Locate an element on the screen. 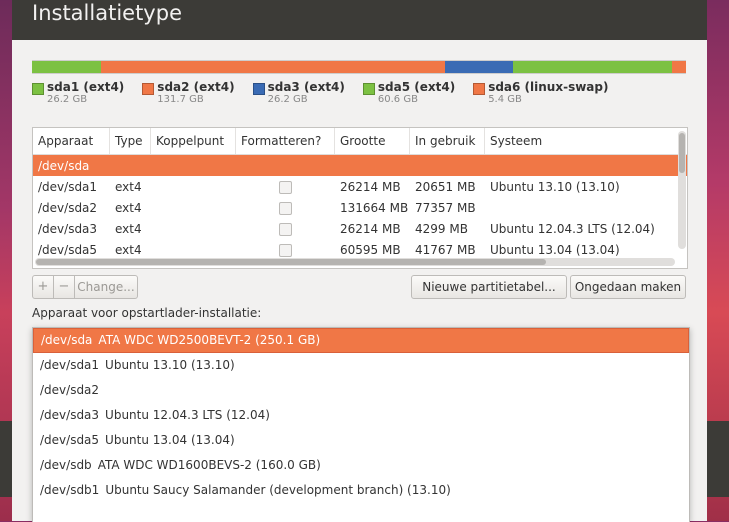 This screenshot has height=522, width=729. option-description: ATA WDC WD2500BEVT-2 (250.1 GB) is located at coordinates (209, 340).